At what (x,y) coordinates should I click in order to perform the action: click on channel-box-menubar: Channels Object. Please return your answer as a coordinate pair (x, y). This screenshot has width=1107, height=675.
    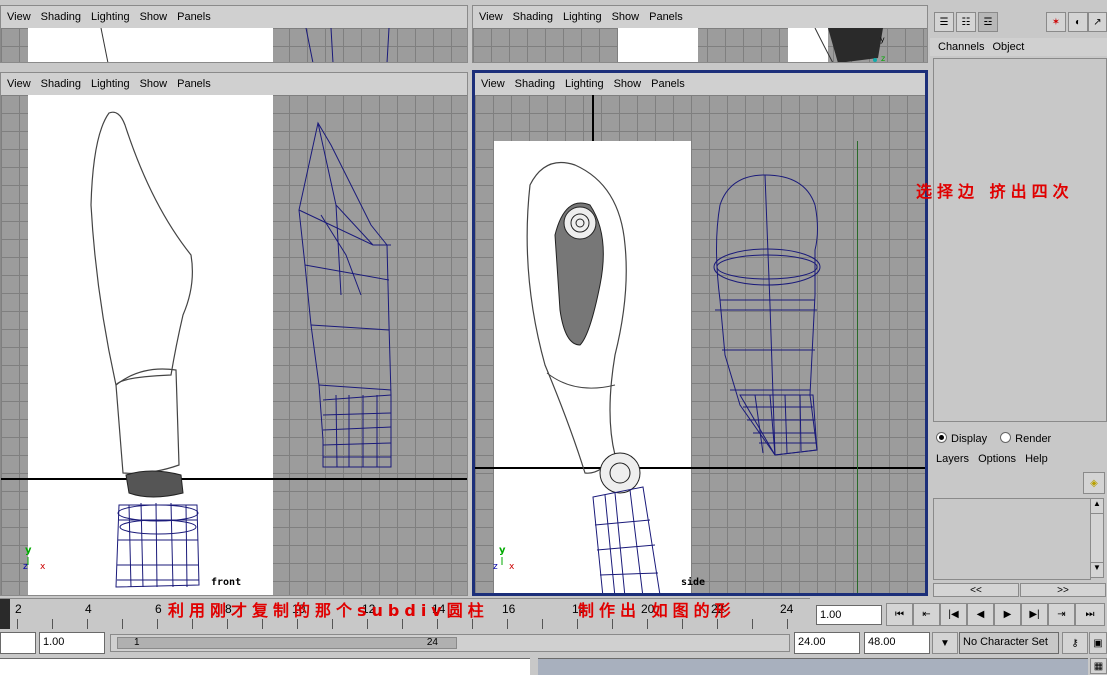
    Looking at the image, I should click on (1018, 47).